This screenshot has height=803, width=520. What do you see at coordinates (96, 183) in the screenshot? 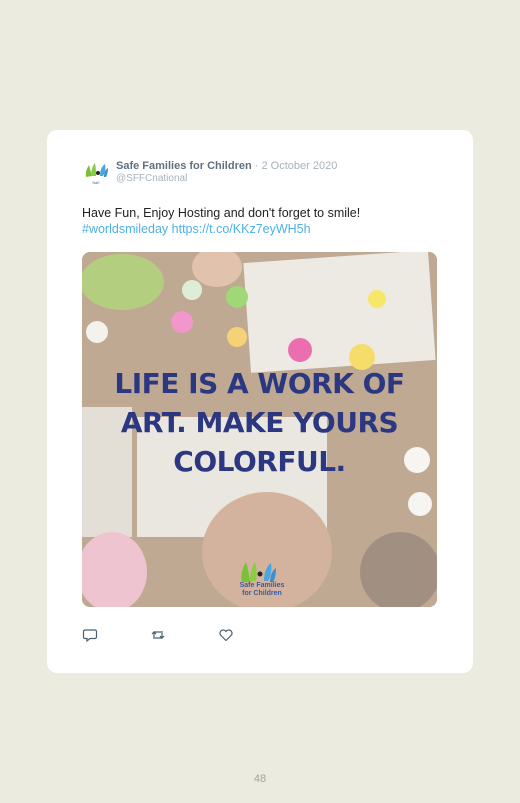
I see `svg-text: Nat'l` at bounding box center [96, 183].